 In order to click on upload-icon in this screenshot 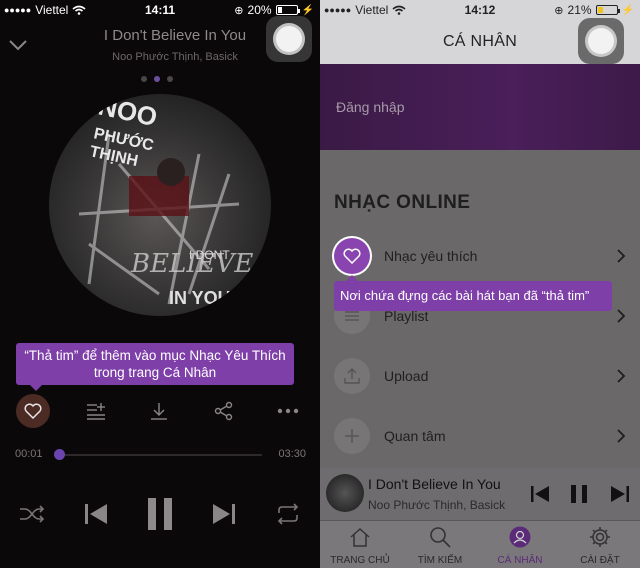, I will do `click(352, 376)`.